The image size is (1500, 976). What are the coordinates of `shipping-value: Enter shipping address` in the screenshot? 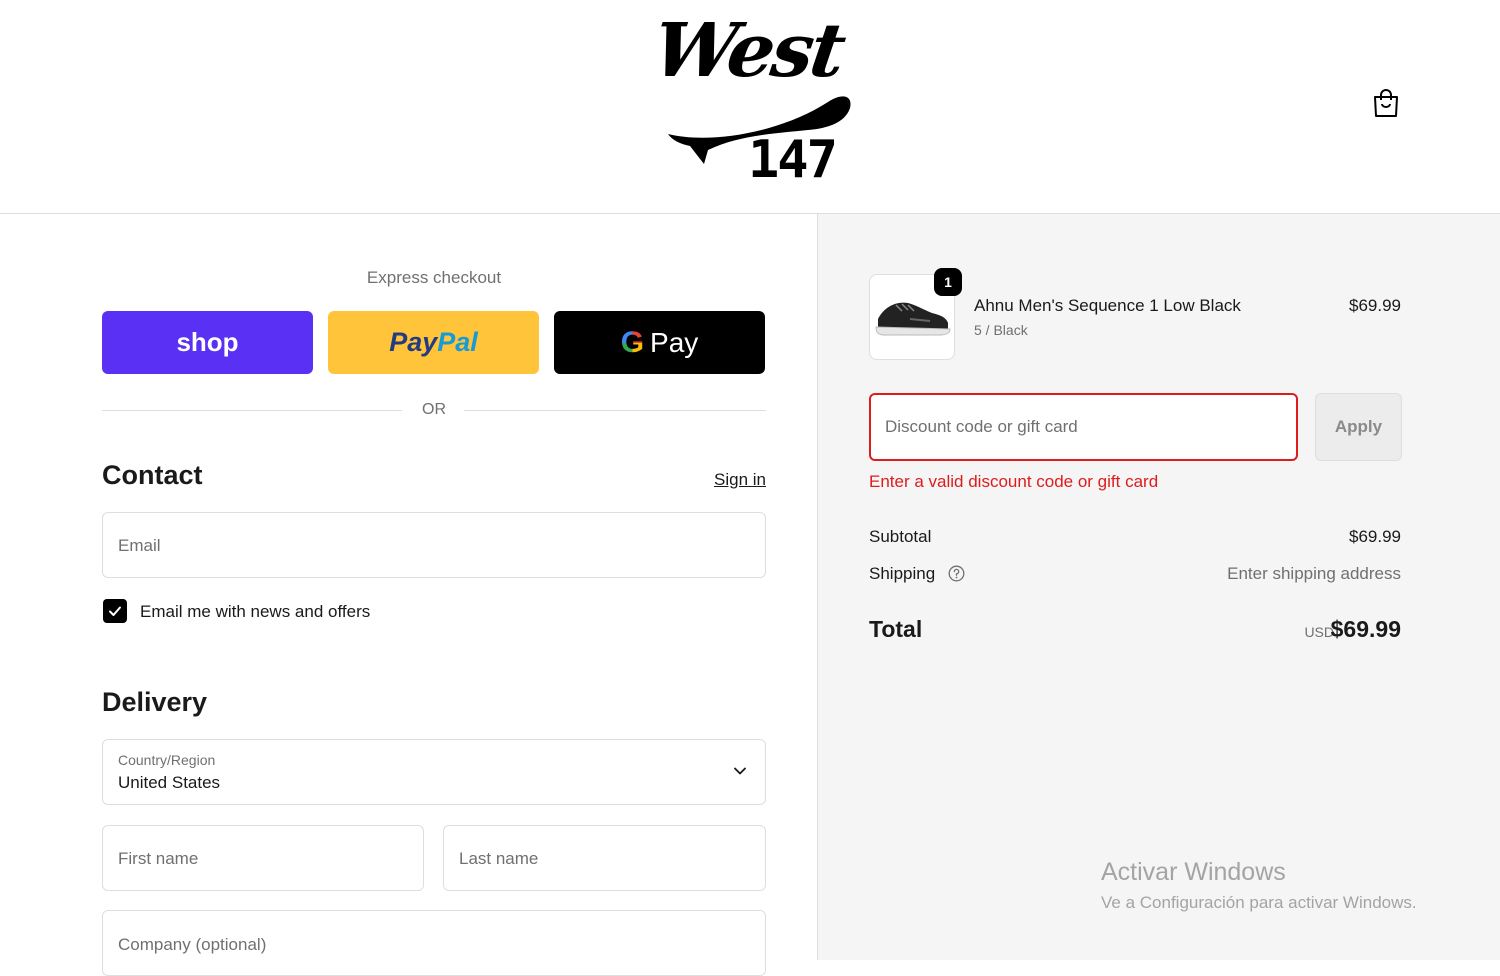 It's located at (1314, 573).